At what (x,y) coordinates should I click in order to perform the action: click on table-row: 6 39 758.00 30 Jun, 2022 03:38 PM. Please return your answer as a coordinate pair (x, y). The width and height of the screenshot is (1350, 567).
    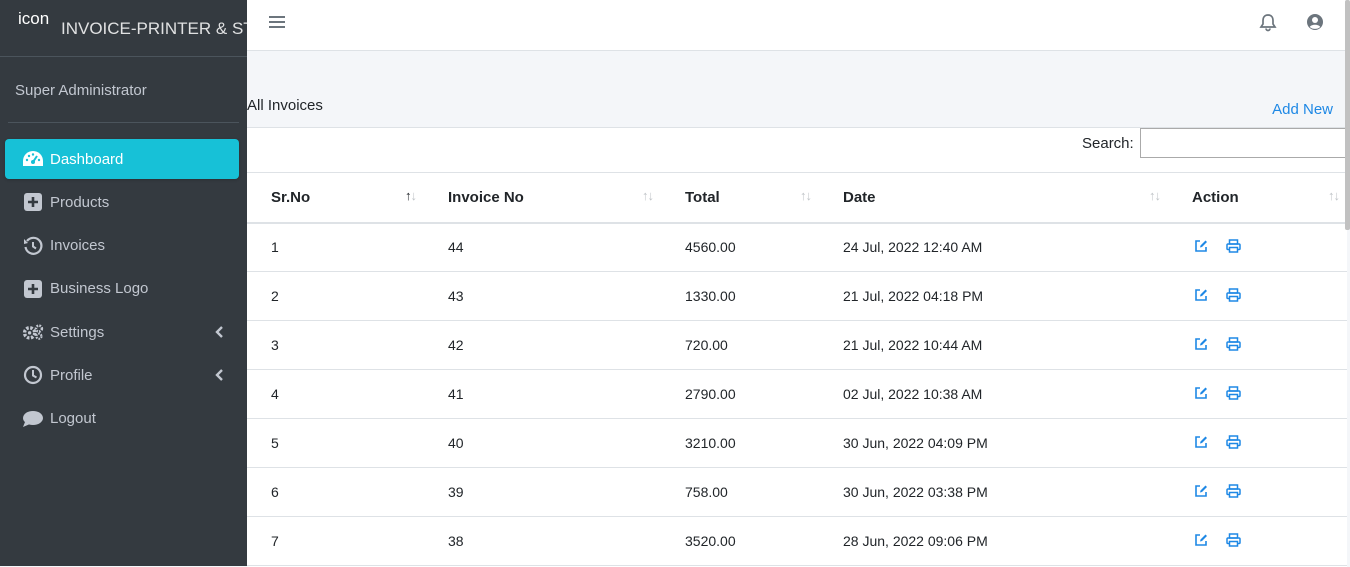
    Looking at the image, I should click on (797, 492).